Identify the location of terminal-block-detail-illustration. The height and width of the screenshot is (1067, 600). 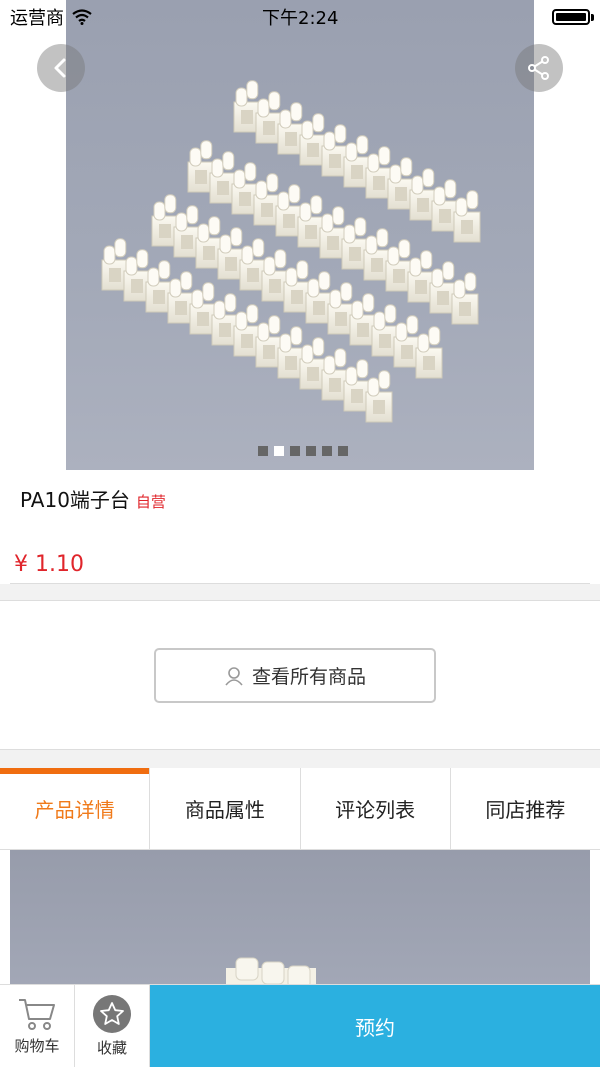
(271, 971).